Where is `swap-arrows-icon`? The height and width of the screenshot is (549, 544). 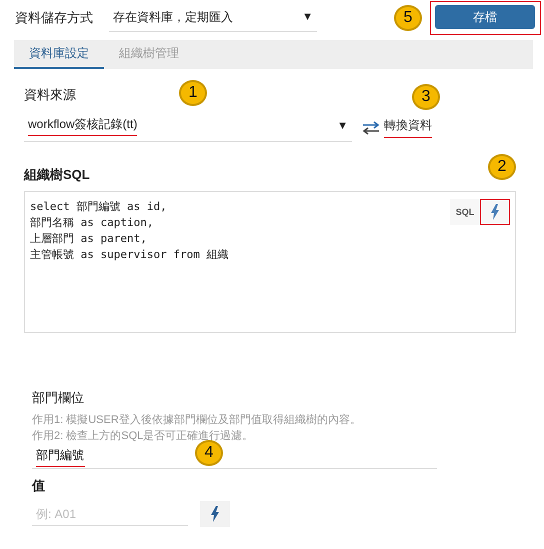
swap-arrows-icon is located at coordinates (371, 127).